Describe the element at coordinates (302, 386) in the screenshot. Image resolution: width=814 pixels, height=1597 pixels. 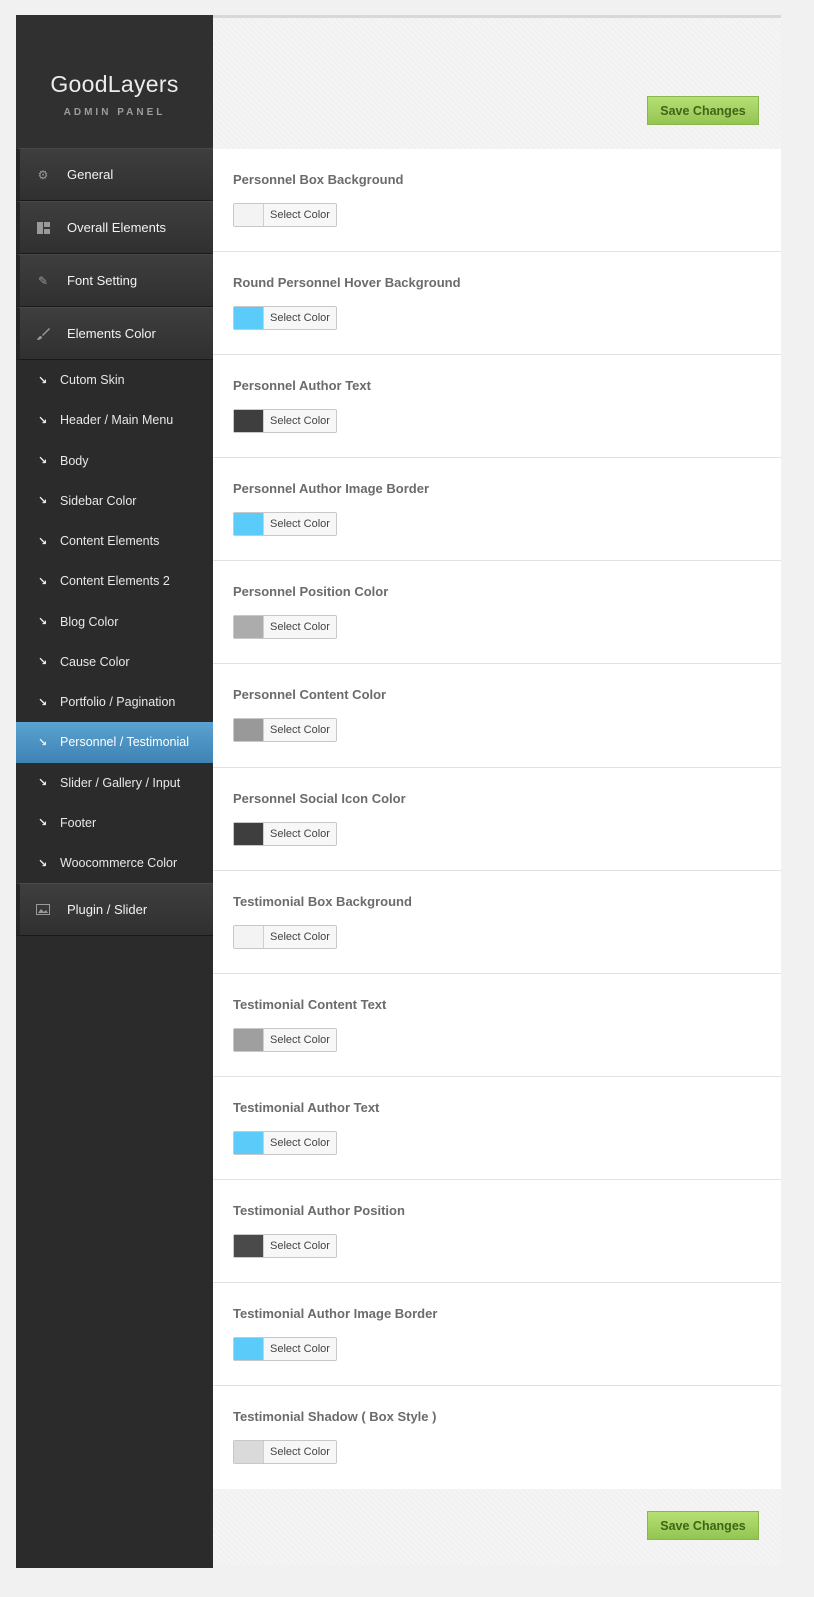
I see `setting-label: Personnel Author Text` at that location.